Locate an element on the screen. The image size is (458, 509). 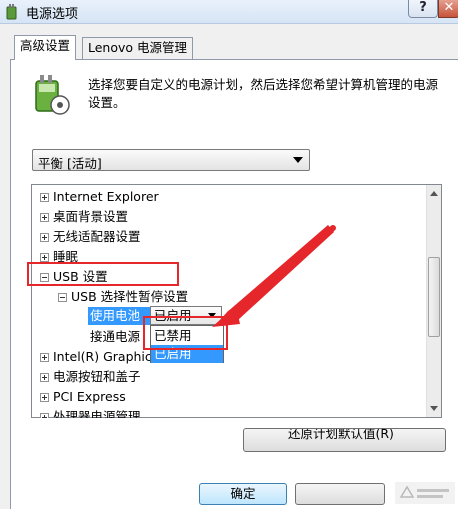
power-plan-value: 平衡 [活动] is located at coordinates (70, 163).